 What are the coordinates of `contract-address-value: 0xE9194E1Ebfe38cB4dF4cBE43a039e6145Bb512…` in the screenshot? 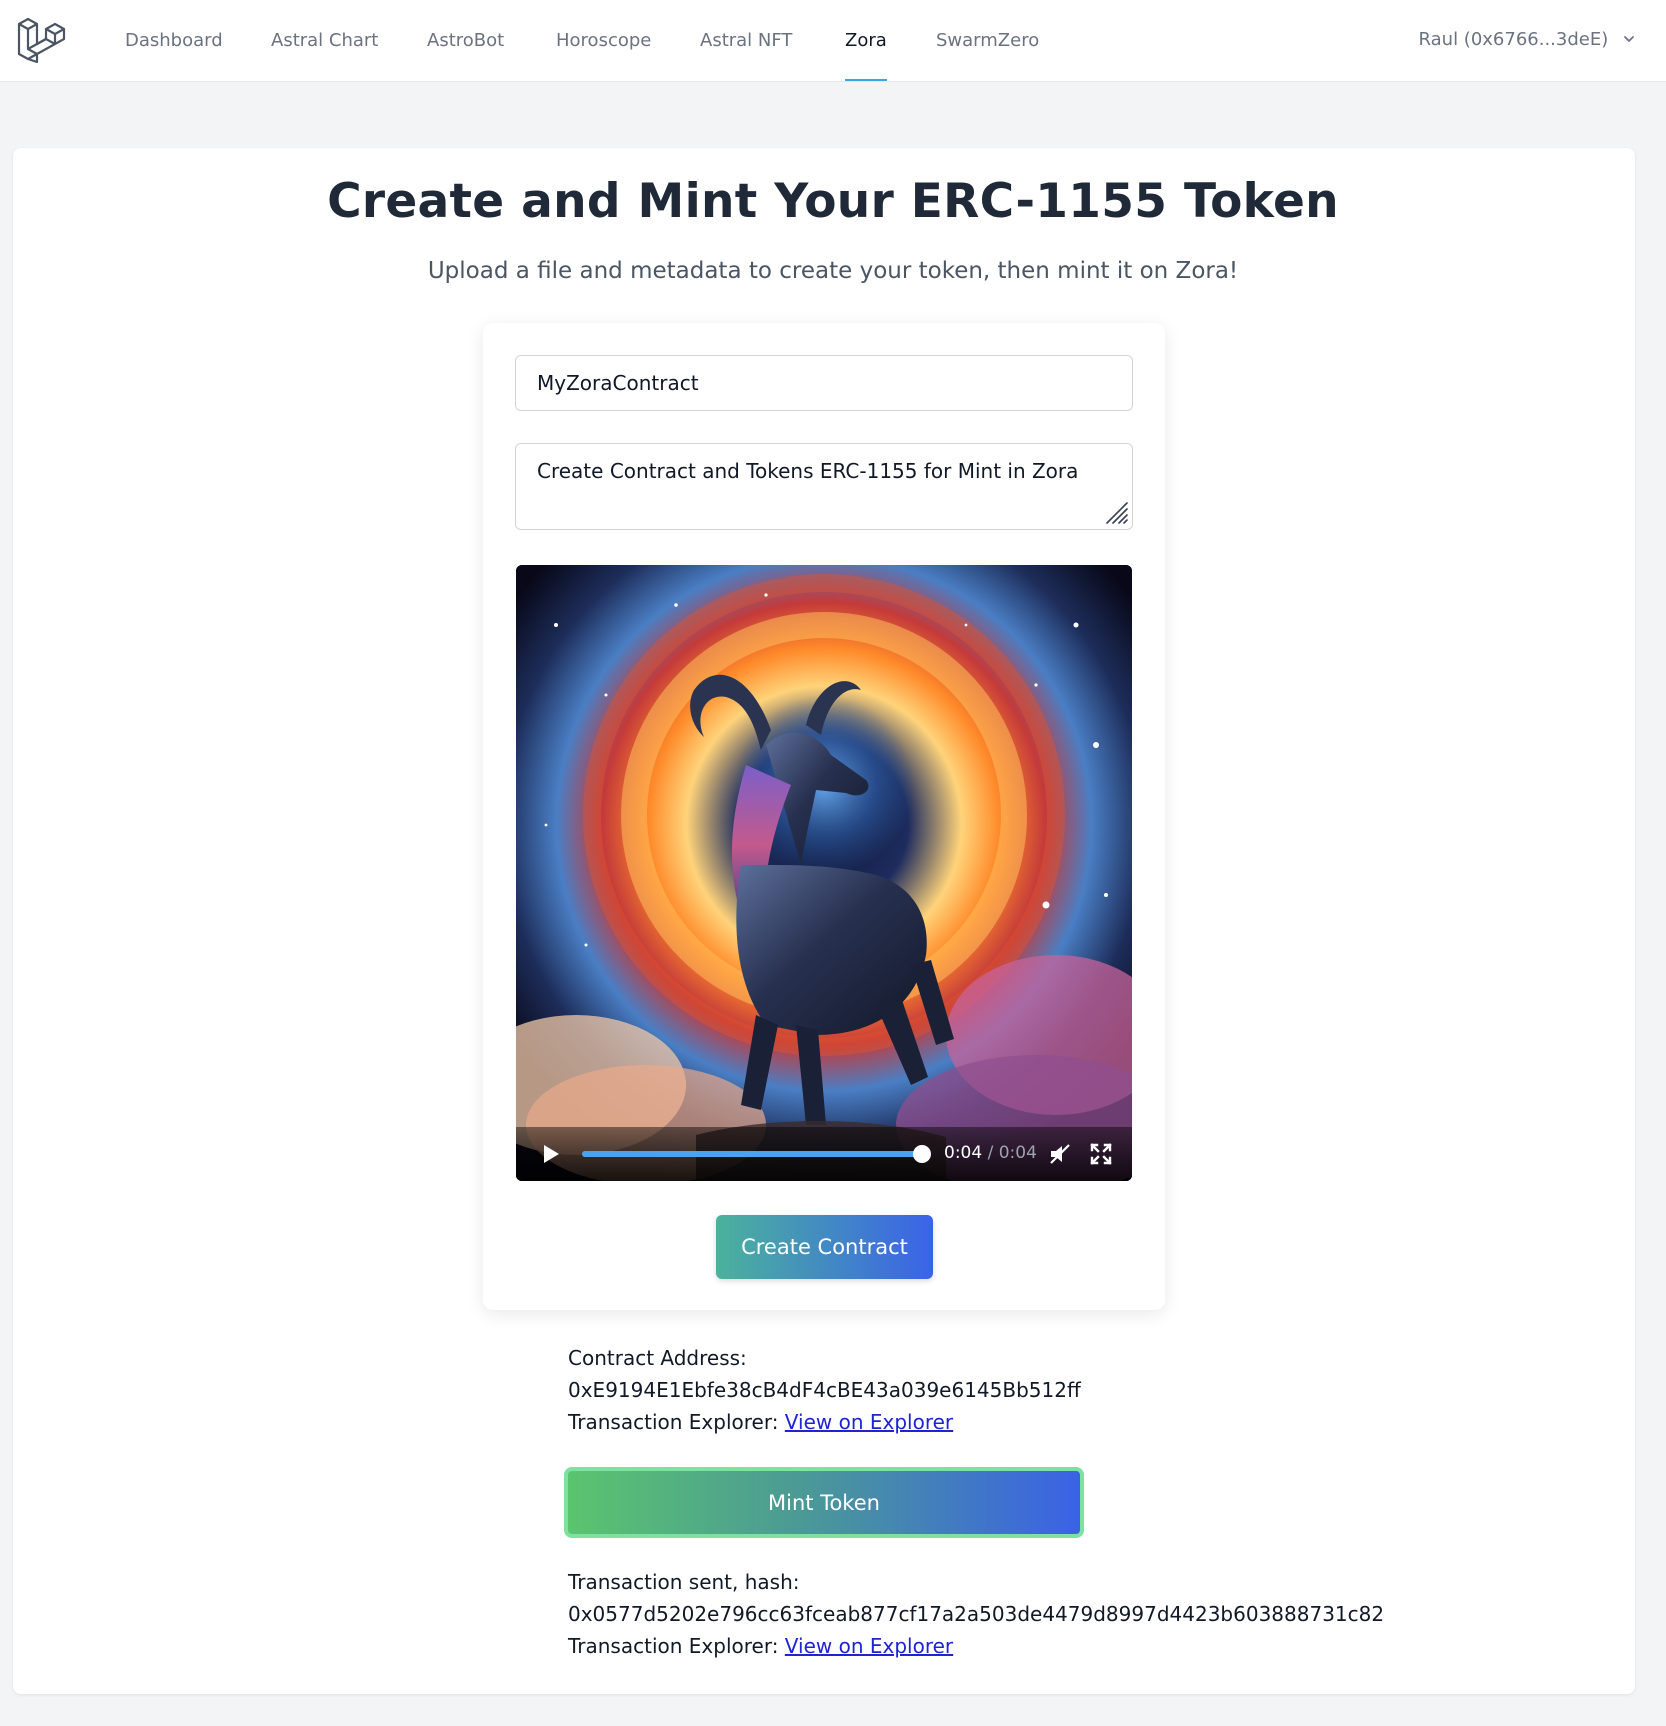 It's located at (824, 1390).